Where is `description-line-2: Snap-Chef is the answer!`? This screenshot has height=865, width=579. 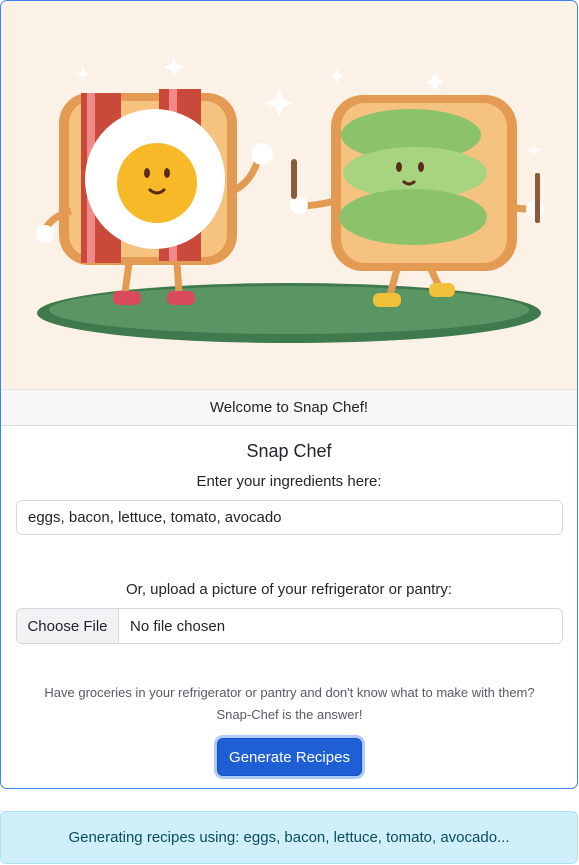
description-line-2: Snap-Chef is the answer! is located at coordinates (289, 714).